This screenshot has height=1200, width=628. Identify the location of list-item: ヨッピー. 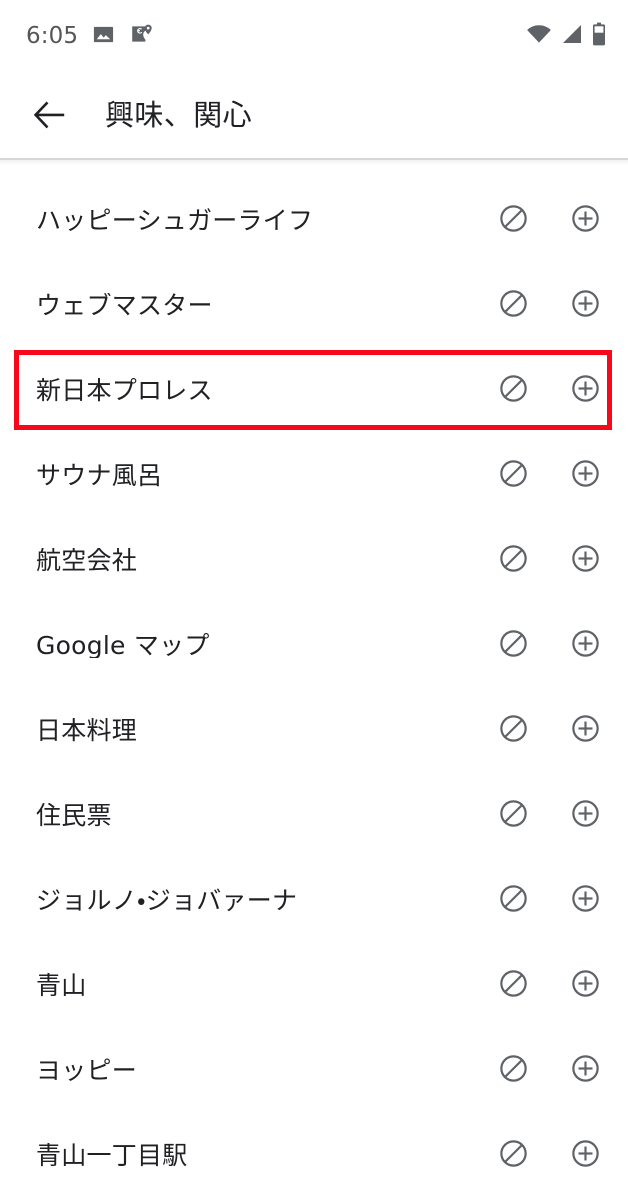
(314, 1070).